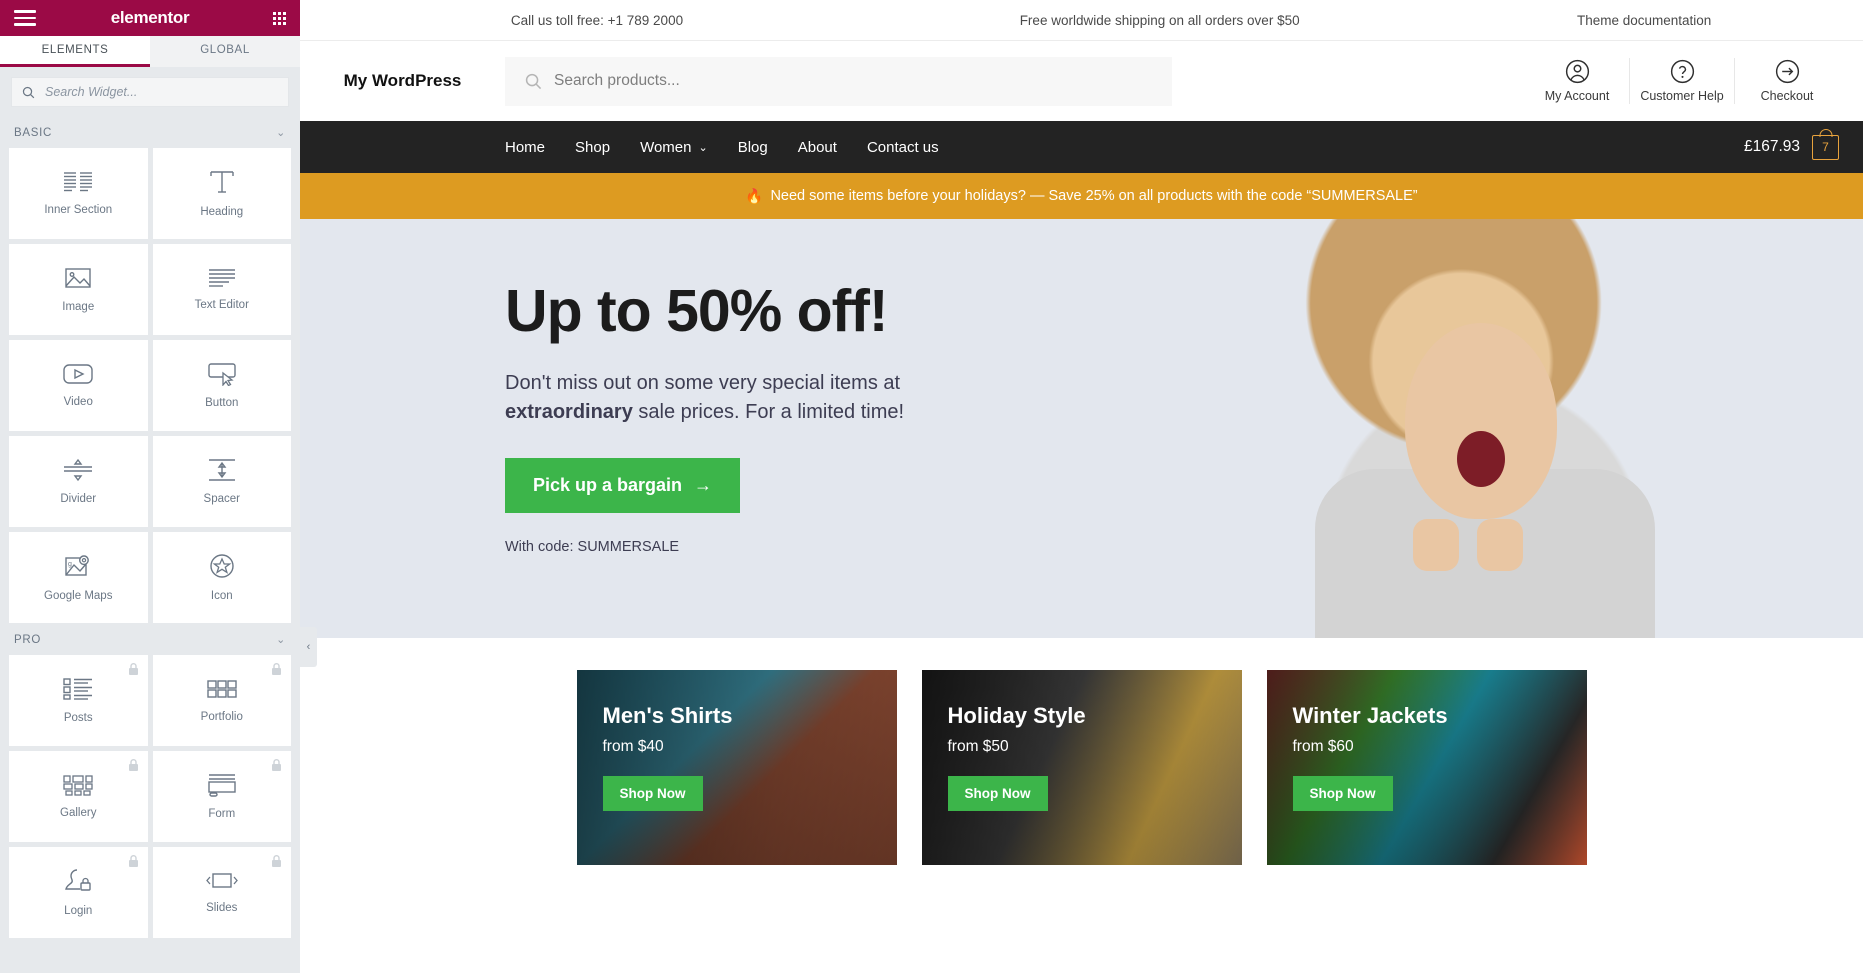 The image size is (1863, 973). What do you see at coordinates (592, 147) in the screenshot?
I see `nav-item-shop: Shop` at bounding box center [592, 147].